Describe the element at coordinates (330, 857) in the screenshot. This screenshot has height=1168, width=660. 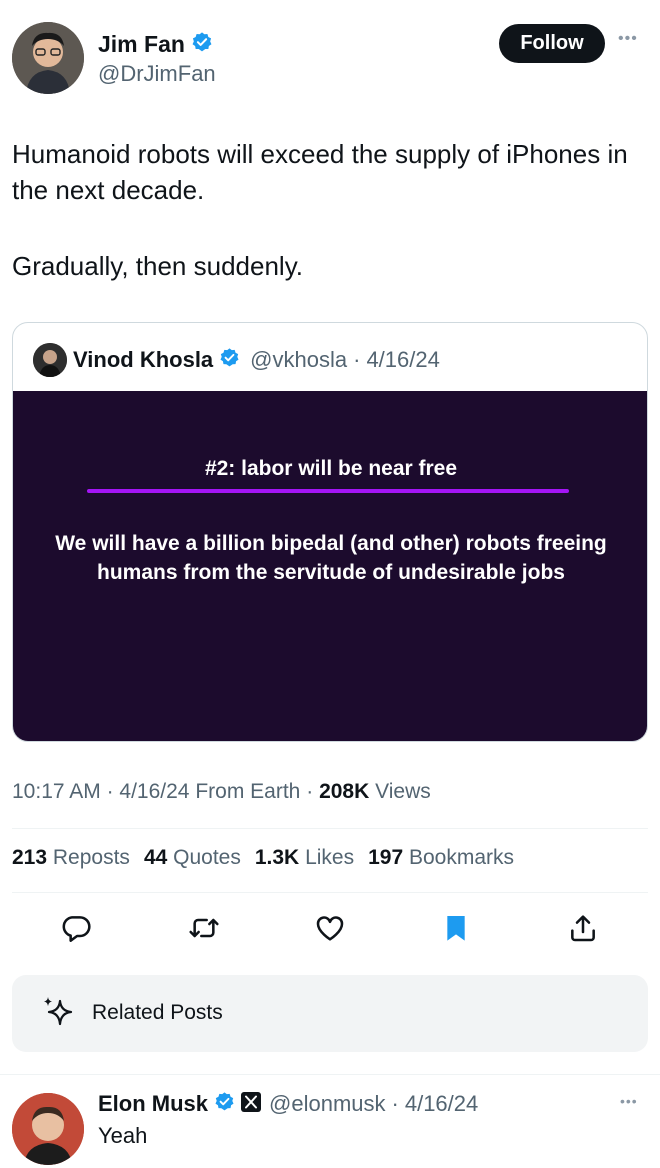
I see `likes-label: Likes` at that location.